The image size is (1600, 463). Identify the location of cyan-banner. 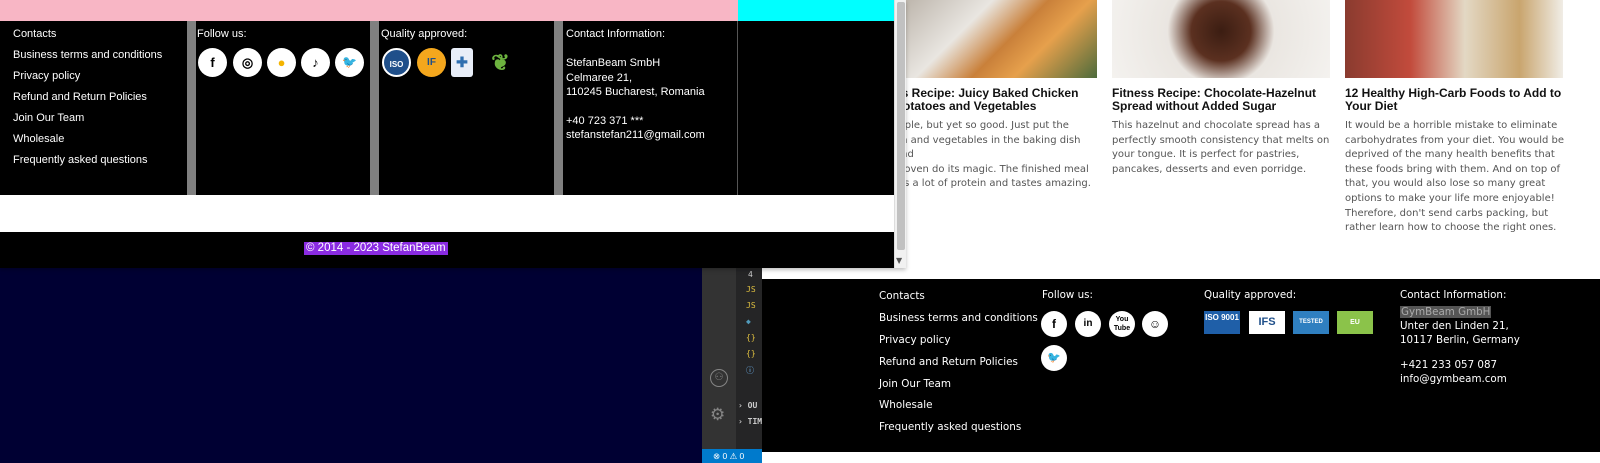
(816, 10).